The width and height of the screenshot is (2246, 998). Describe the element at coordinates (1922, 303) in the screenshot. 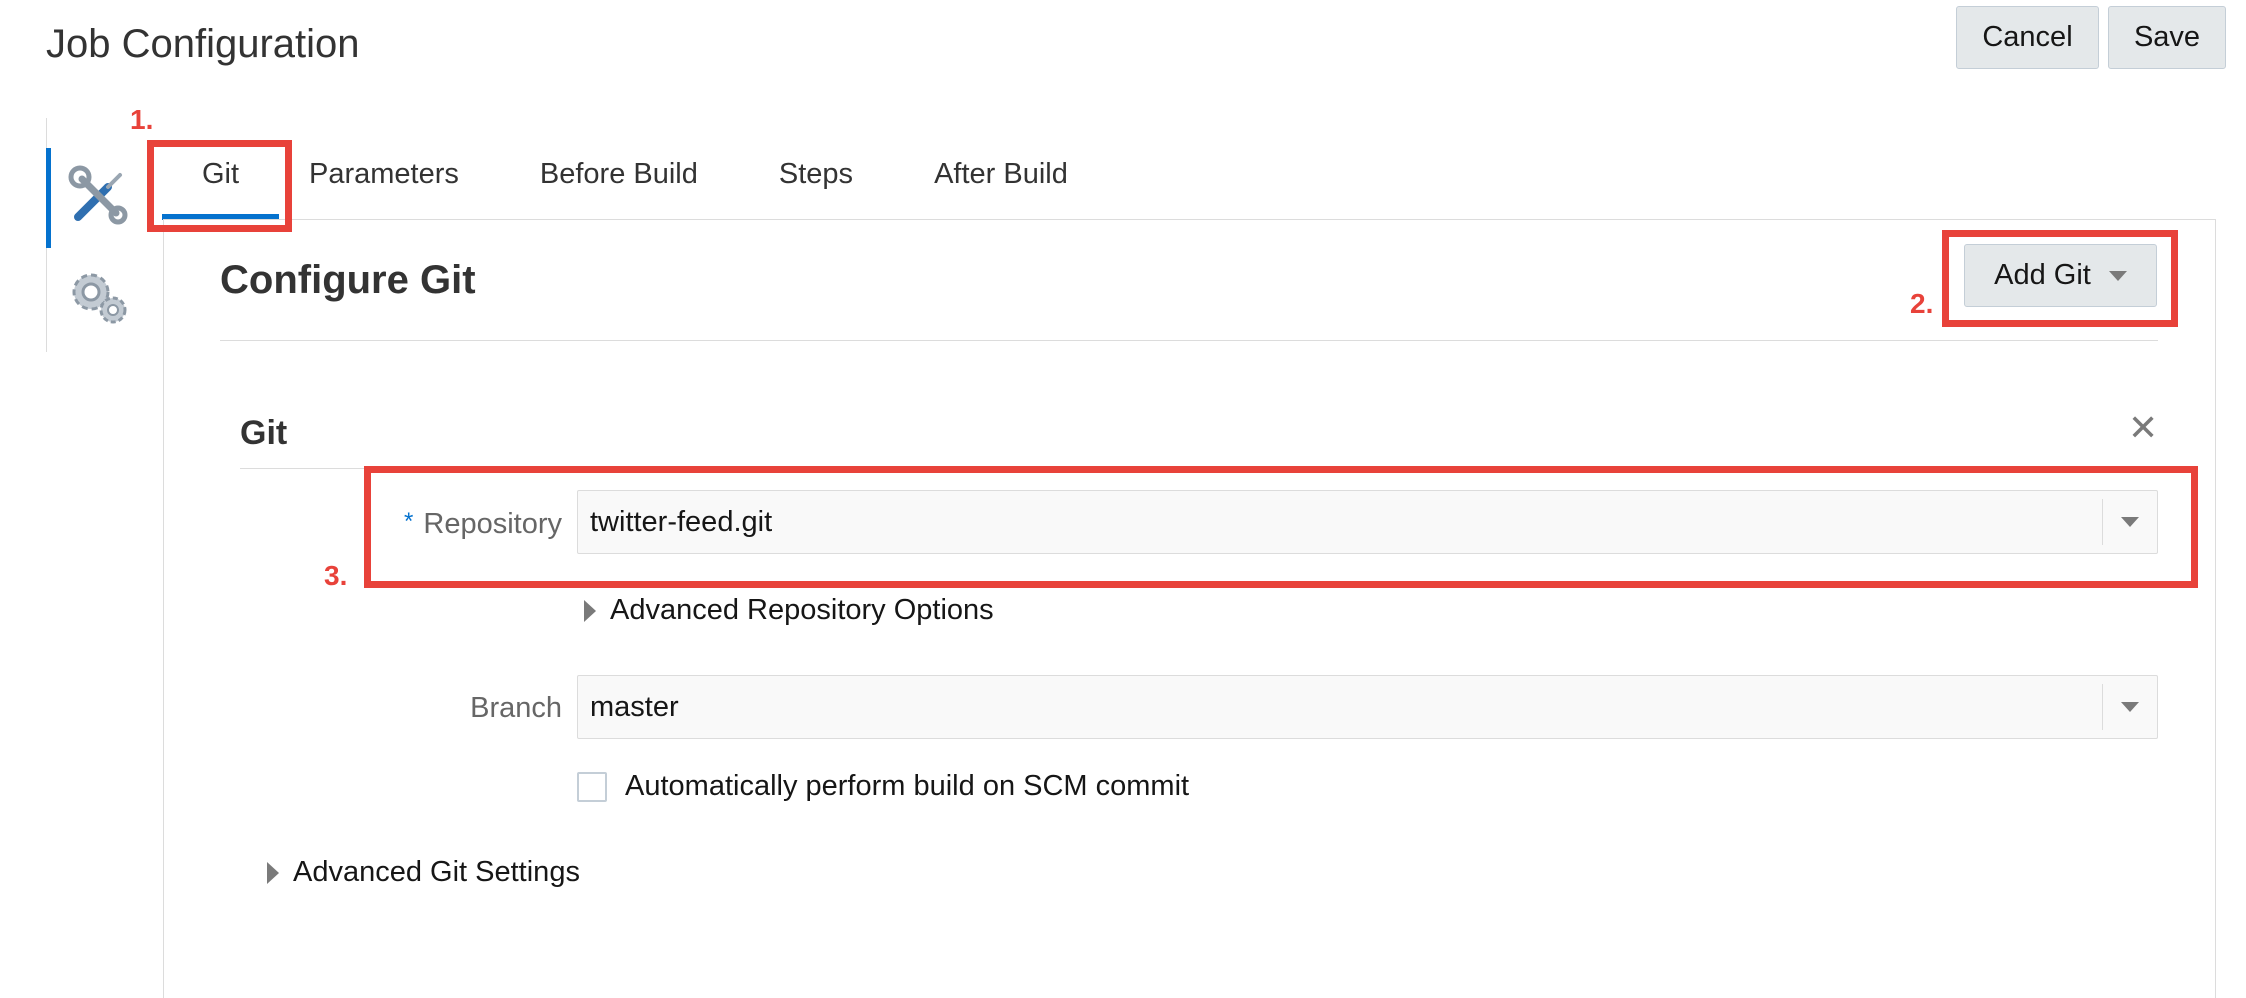

I see `annotation-number: 2.` at that location.